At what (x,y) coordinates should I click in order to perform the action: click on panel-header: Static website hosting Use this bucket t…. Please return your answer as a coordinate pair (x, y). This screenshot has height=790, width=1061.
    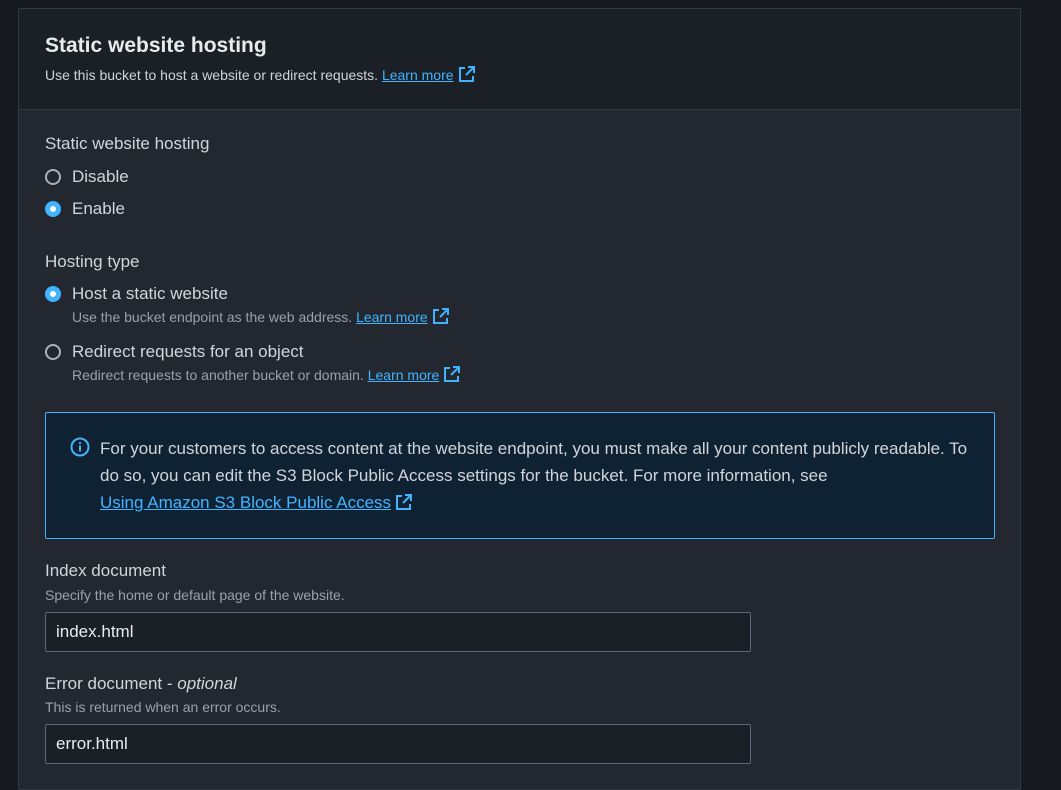
    Looking at the image, I should click on (519, 59).